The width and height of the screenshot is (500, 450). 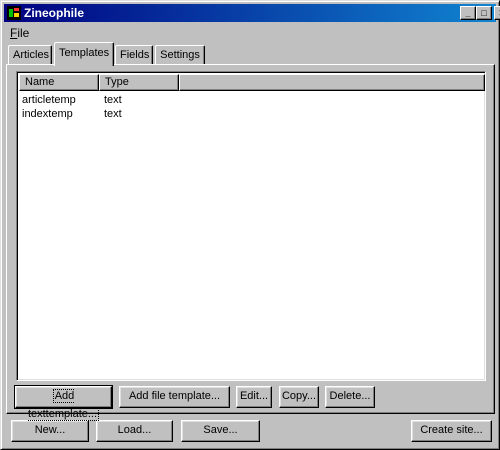 I want to click on close-button: ✕, so click(x=497, y=13).